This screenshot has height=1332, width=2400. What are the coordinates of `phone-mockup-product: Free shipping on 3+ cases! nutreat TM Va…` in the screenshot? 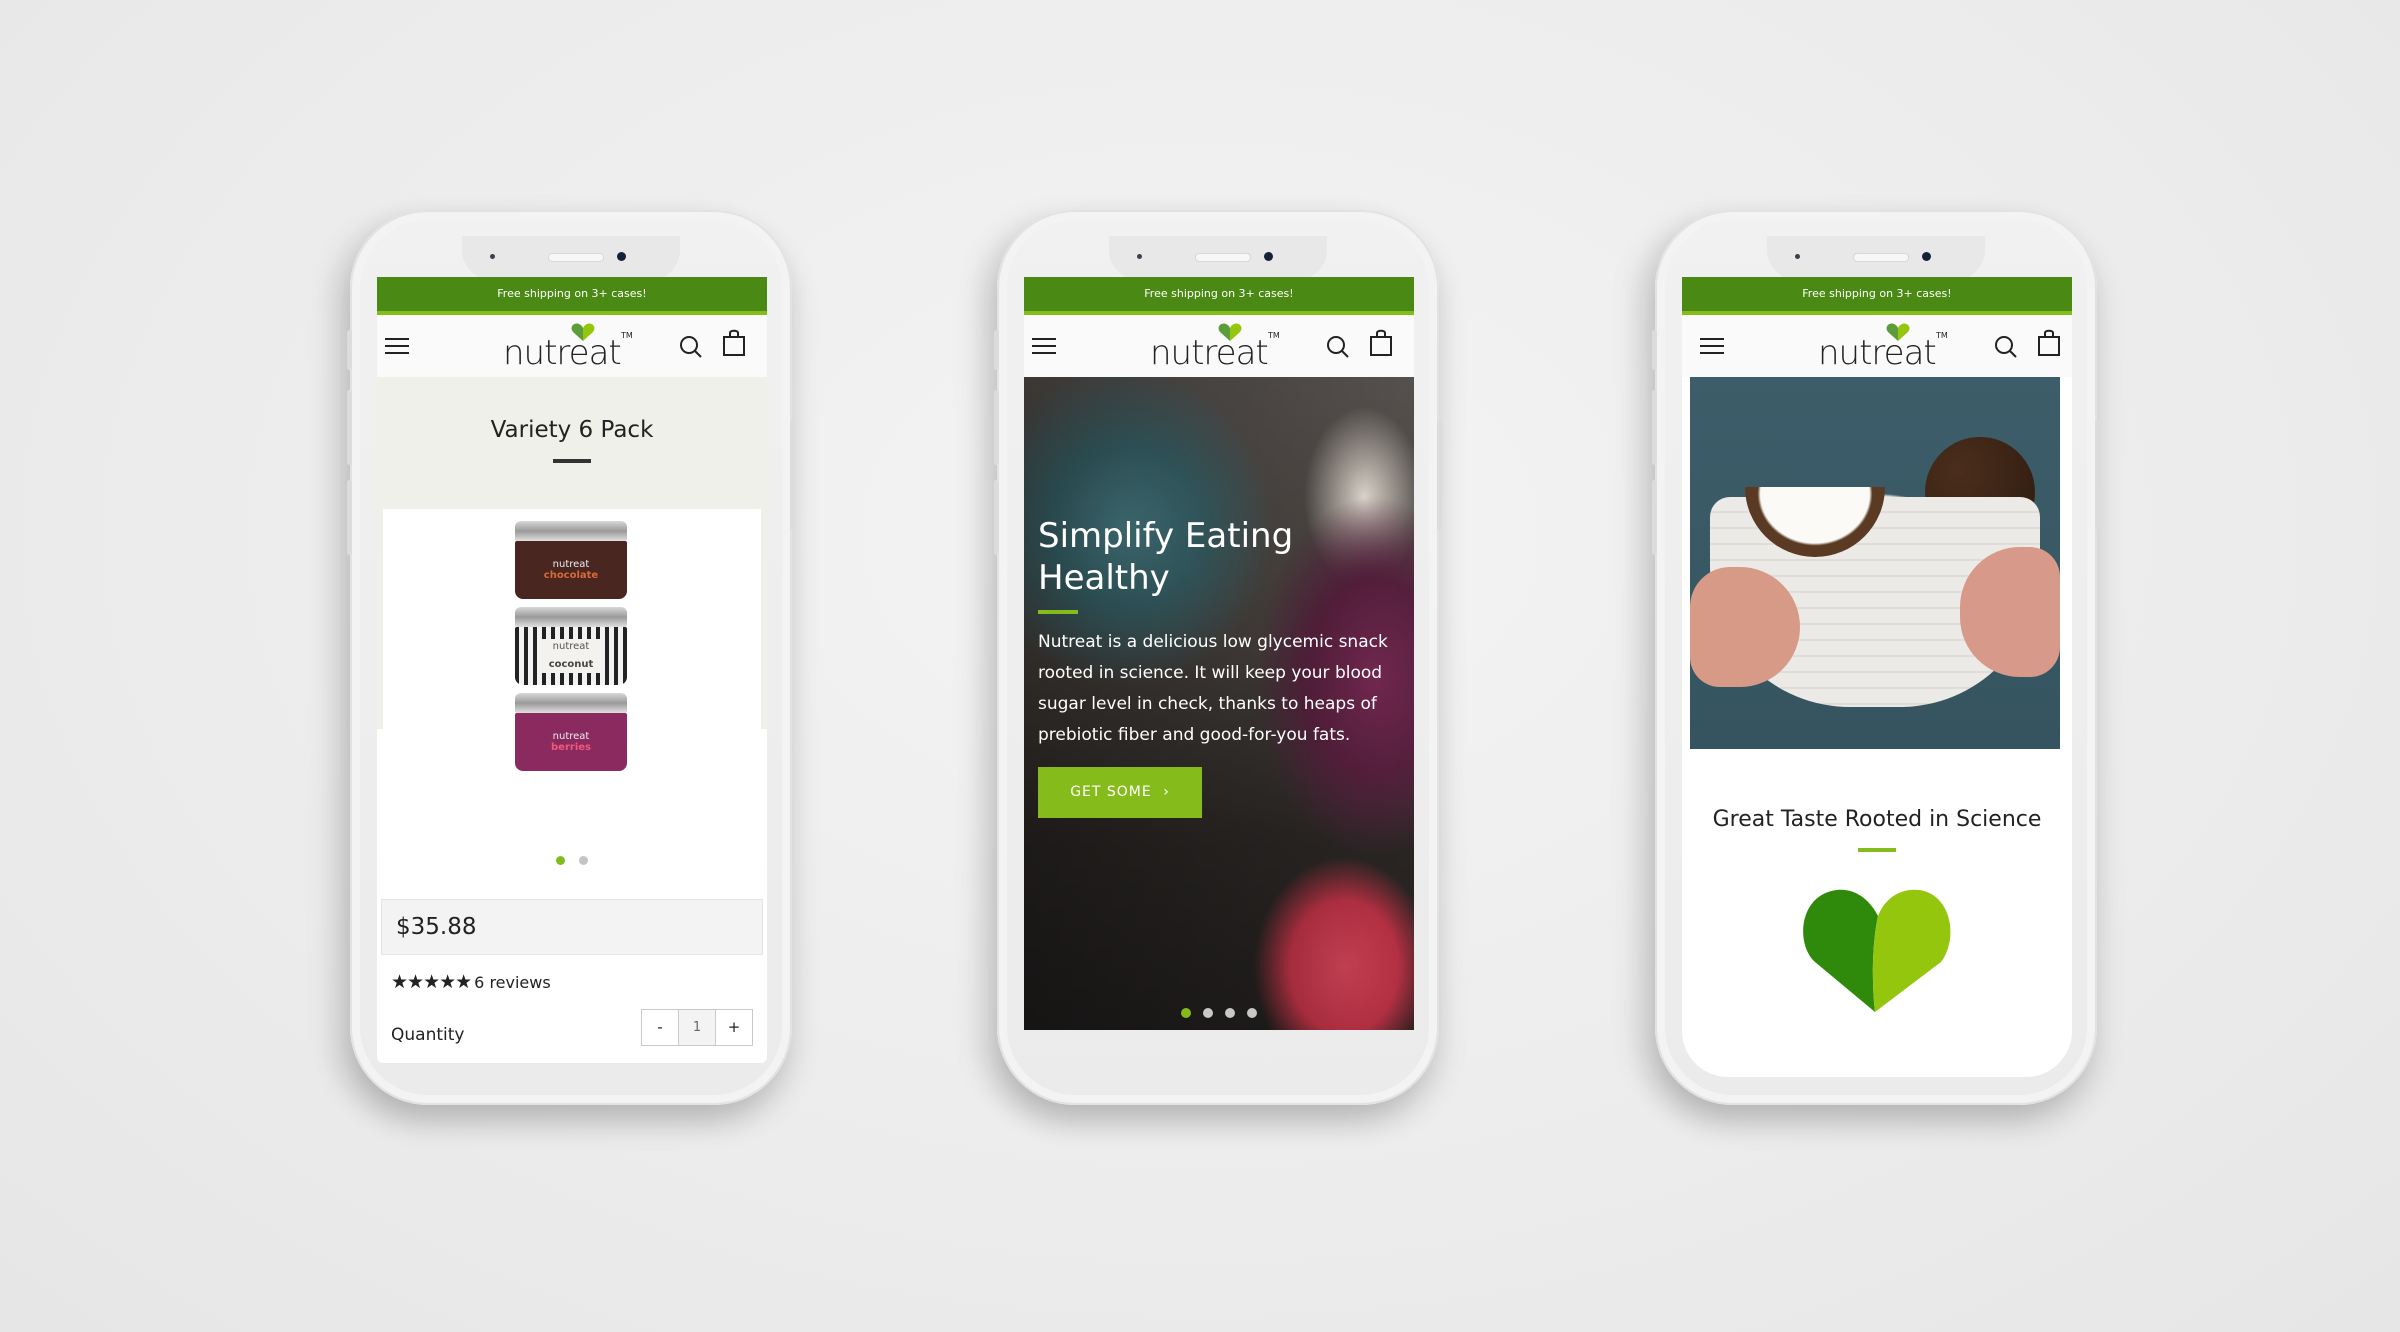 It's located at (571, 657).